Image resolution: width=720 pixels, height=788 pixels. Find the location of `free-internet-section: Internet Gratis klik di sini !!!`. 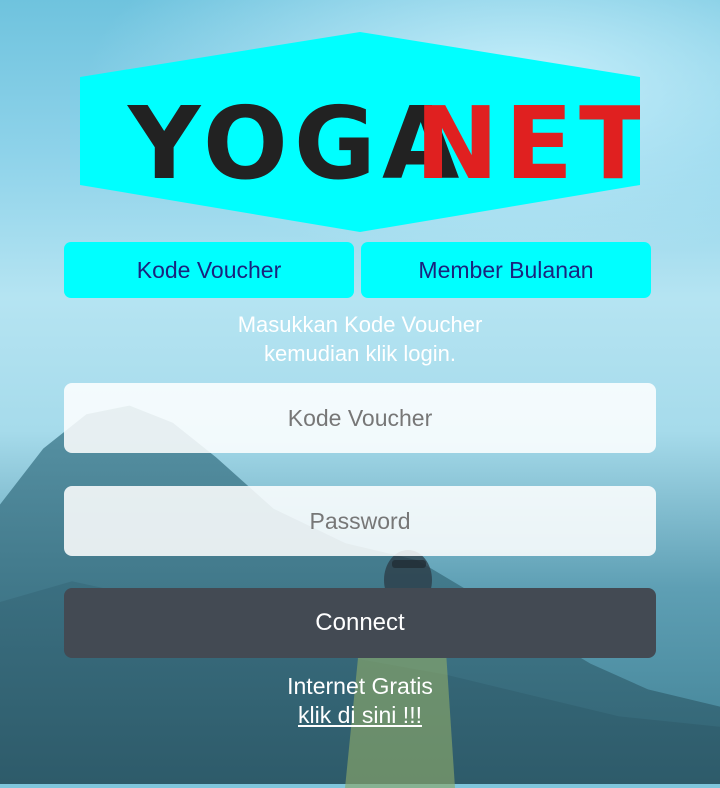

free-internet-section: Internet Gratis klik di sini !!! is located at coordinates (360, 701).